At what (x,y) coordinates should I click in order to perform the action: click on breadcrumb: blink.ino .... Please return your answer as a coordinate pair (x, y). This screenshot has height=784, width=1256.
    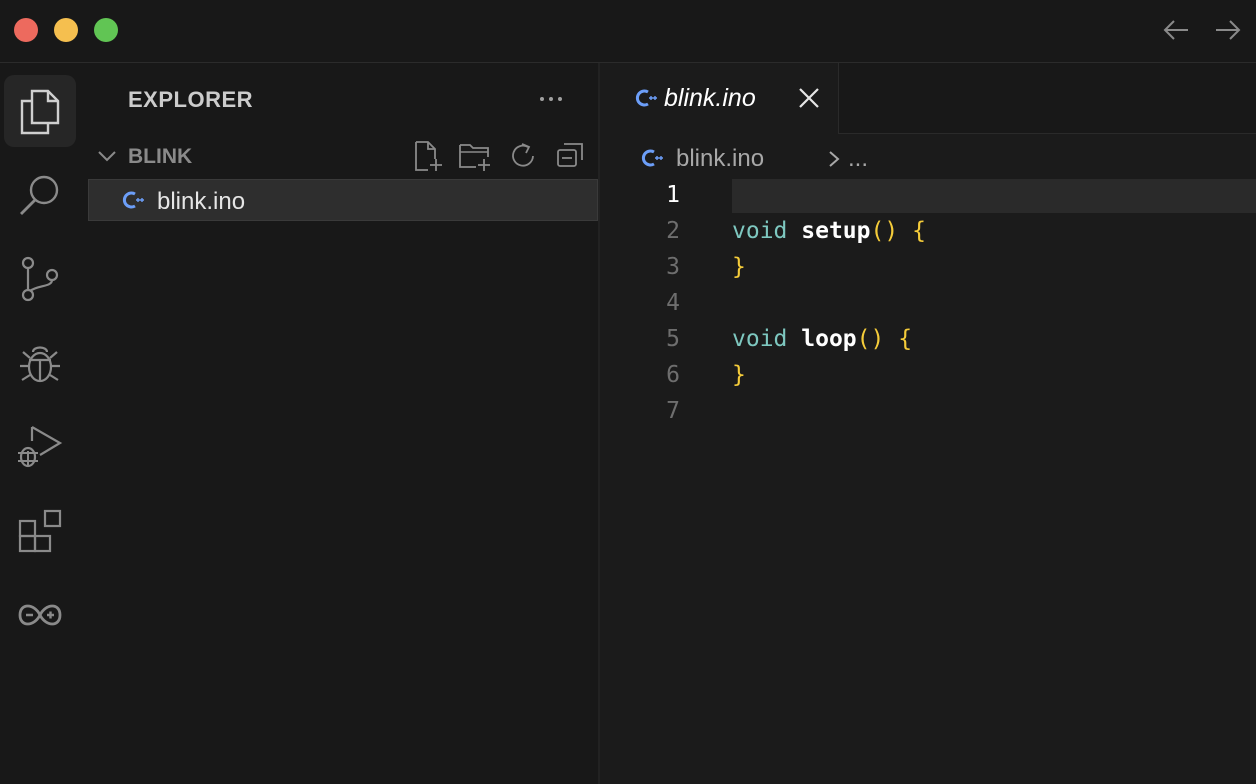
    Looking at the image, I should click on (940, 157).